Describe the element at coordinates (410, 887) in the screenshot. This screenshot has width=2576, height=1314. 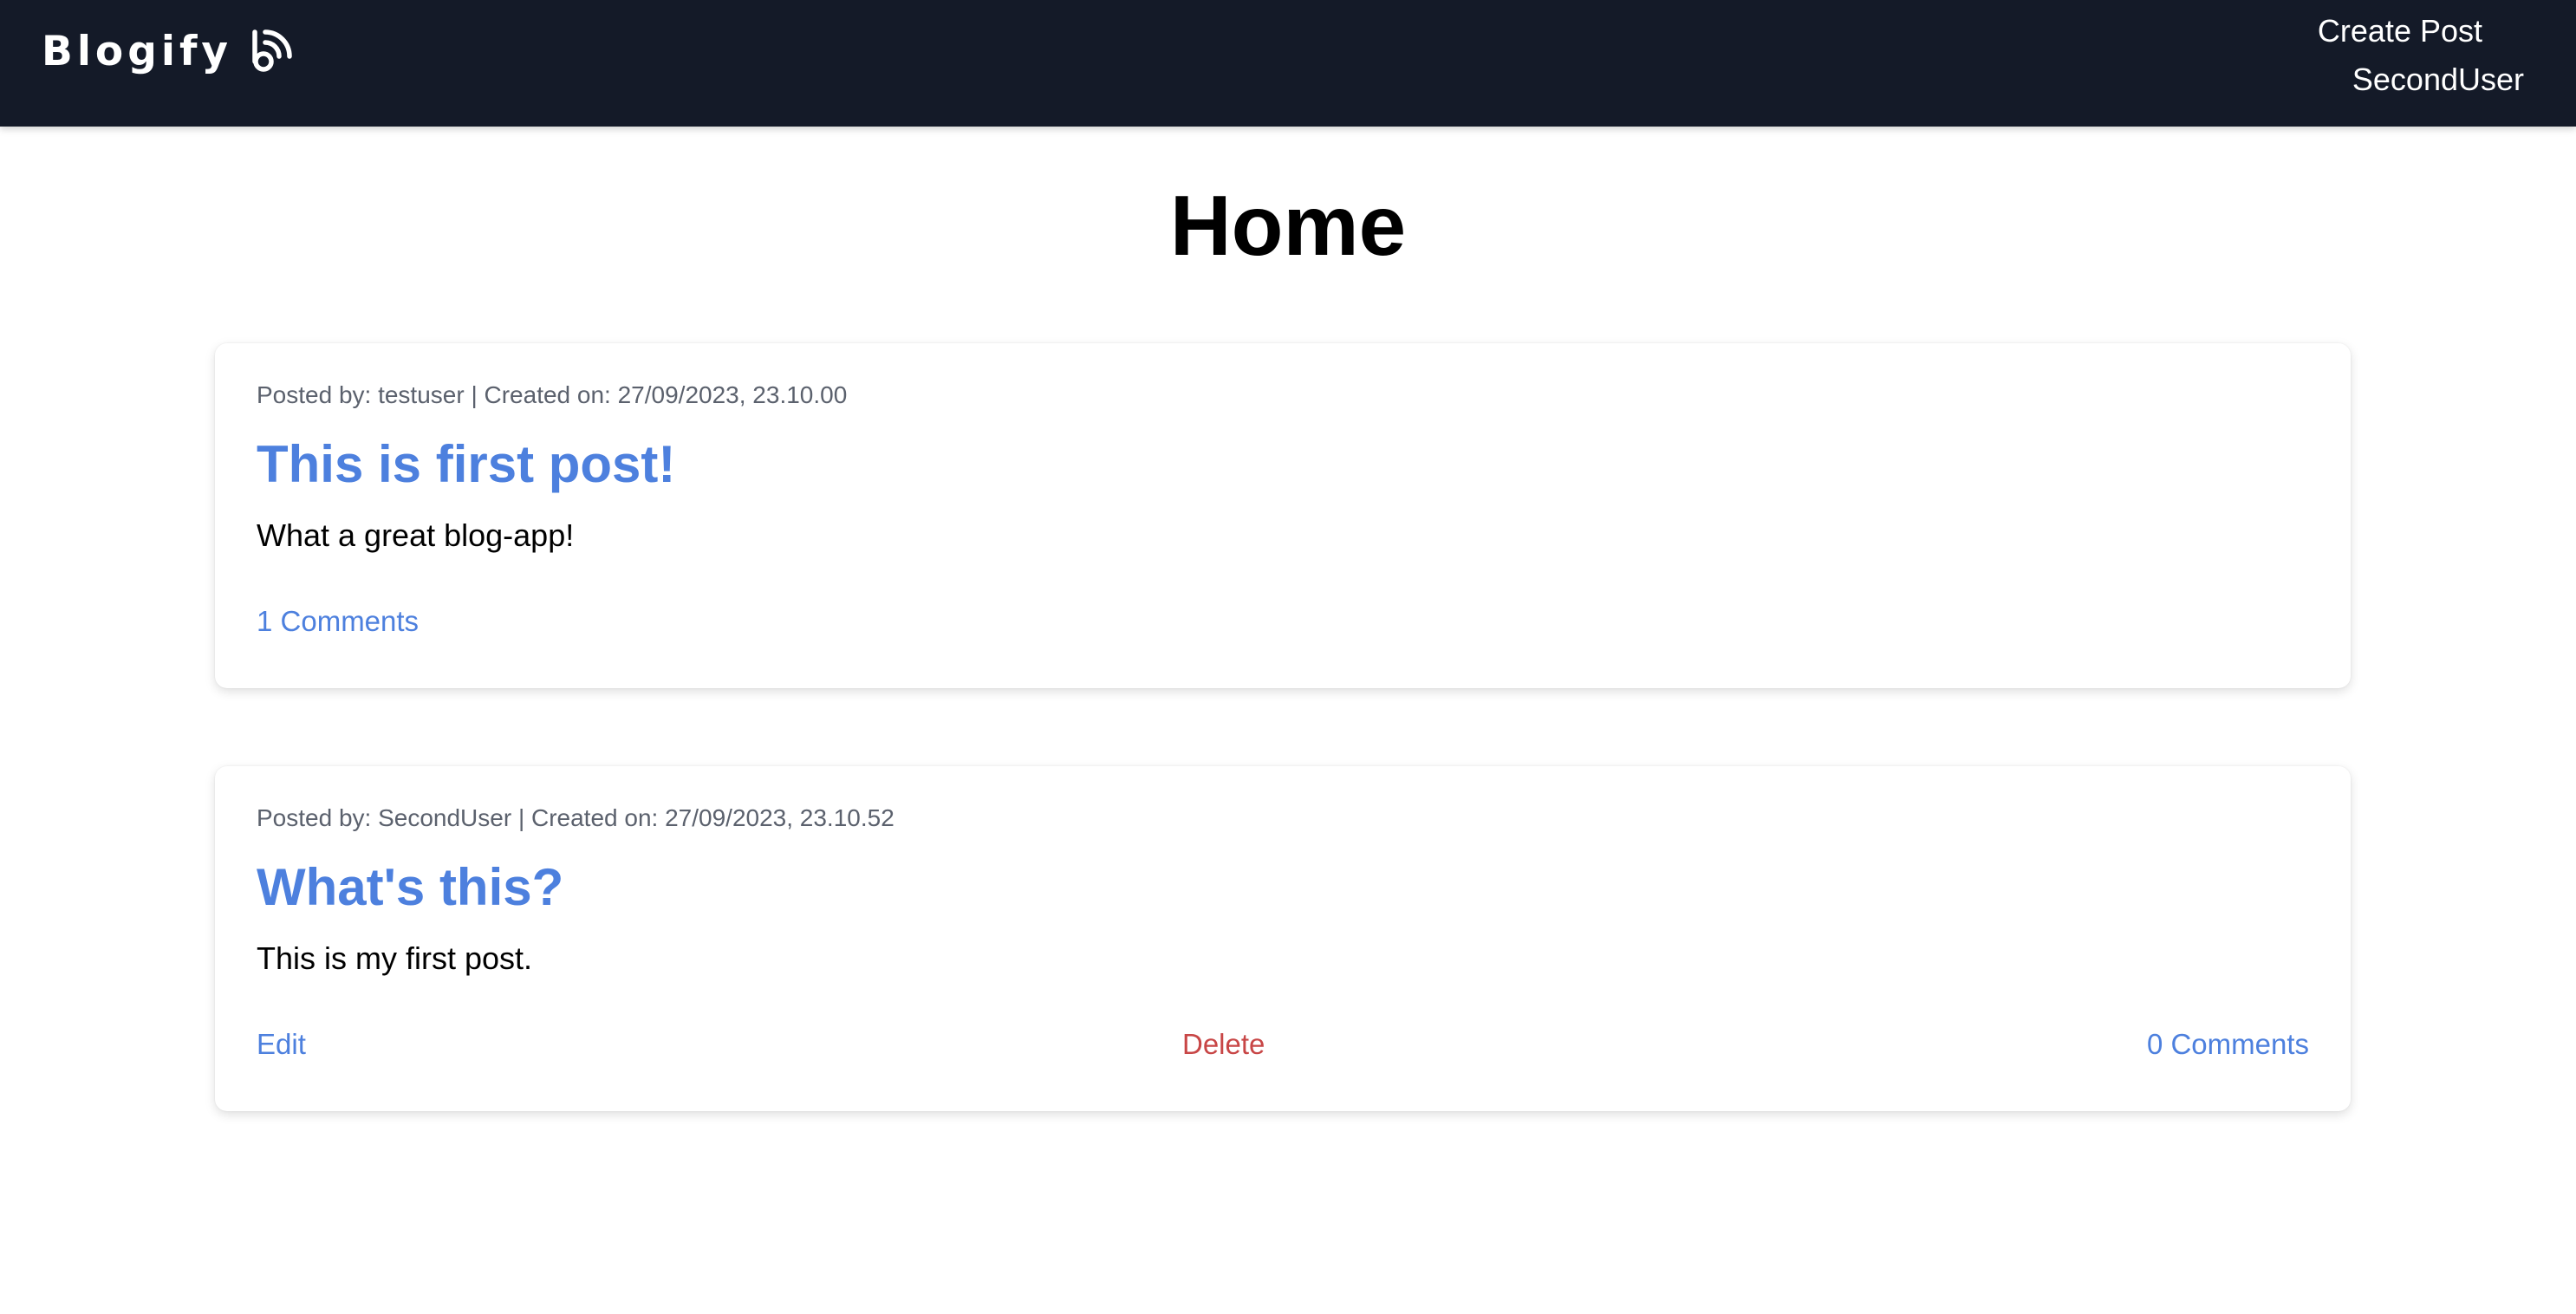
I see `post-title-link: What's this?` at that location.